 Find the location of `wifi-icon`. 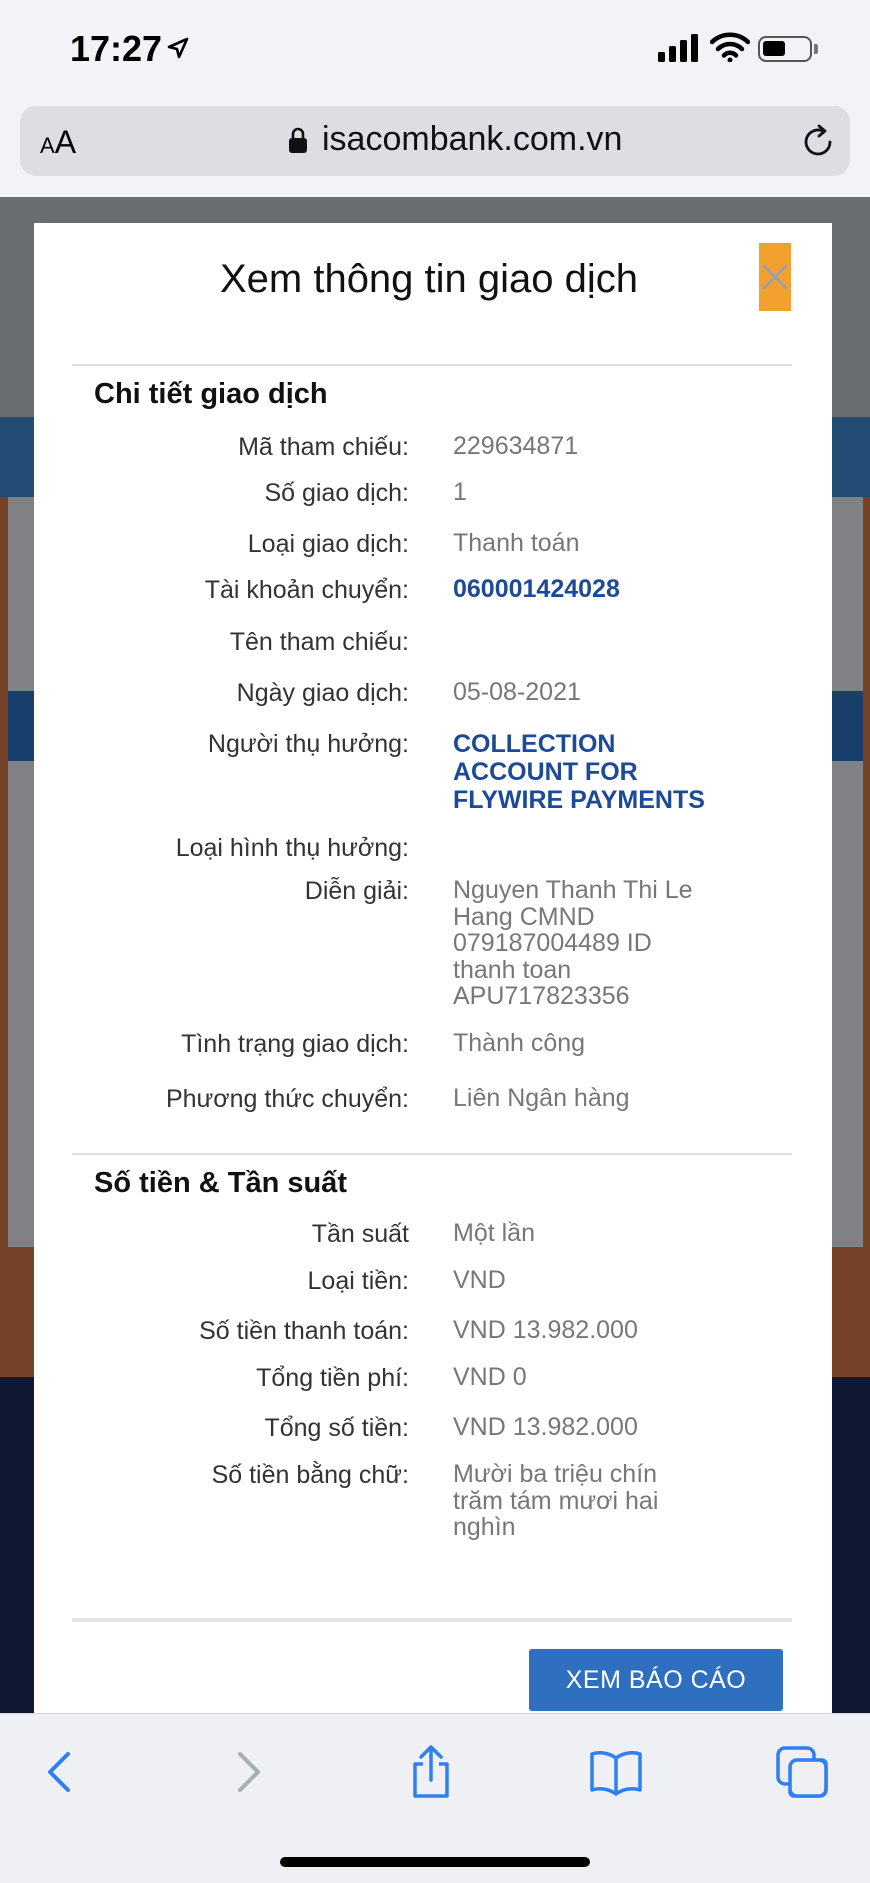

wifi-icon is located at coordinates (730, 47).